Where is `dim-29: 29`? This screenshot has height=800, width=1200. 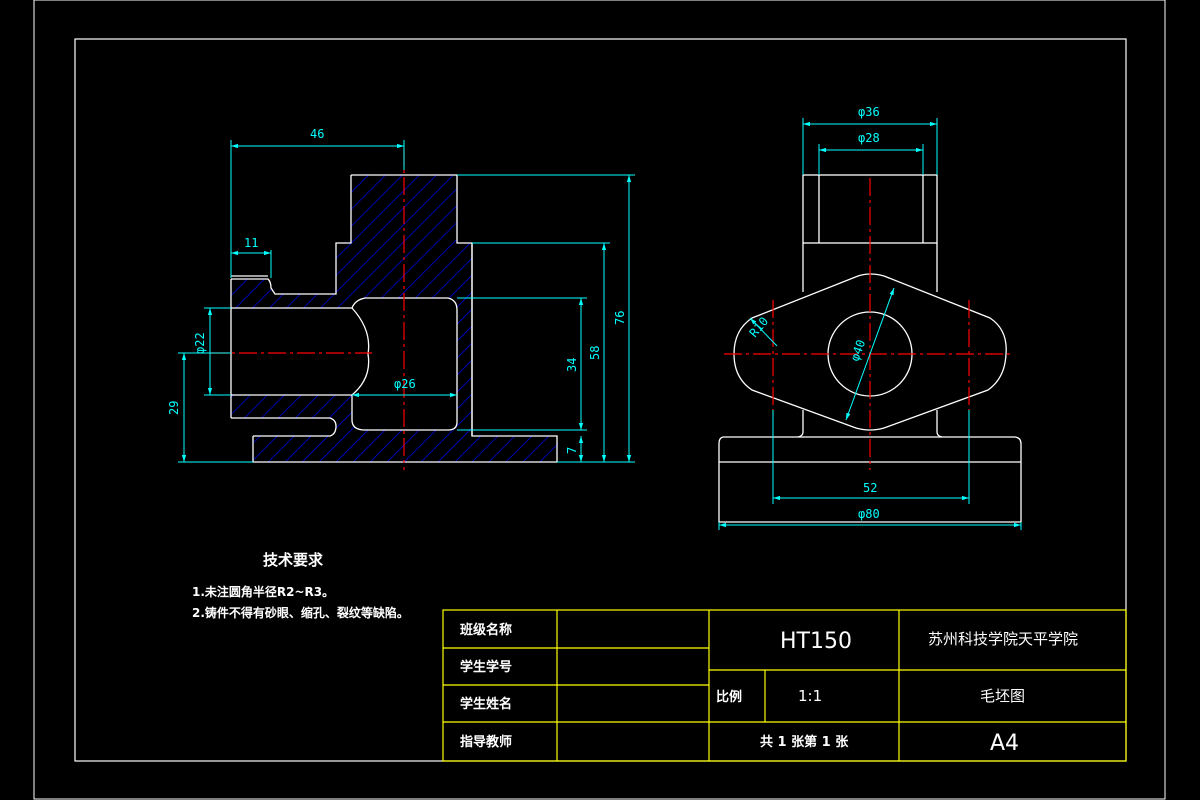 dim-29: 29 is located at coordinates (174, 408).